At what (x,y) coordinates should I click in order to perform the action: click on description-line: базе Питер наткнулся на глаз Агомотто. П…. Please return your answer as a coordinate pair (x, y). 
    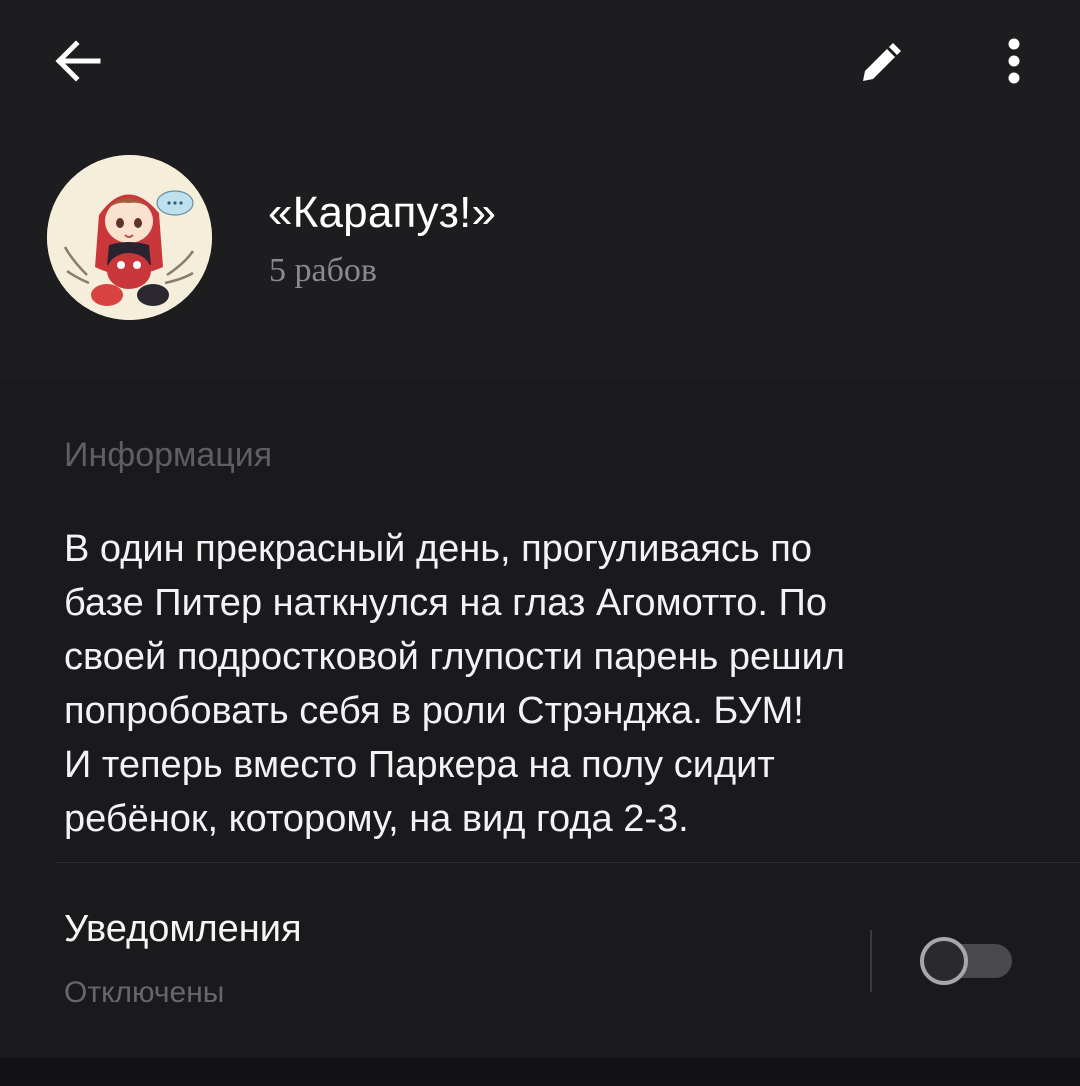
    Looking at the image, I should click on (445, 603).